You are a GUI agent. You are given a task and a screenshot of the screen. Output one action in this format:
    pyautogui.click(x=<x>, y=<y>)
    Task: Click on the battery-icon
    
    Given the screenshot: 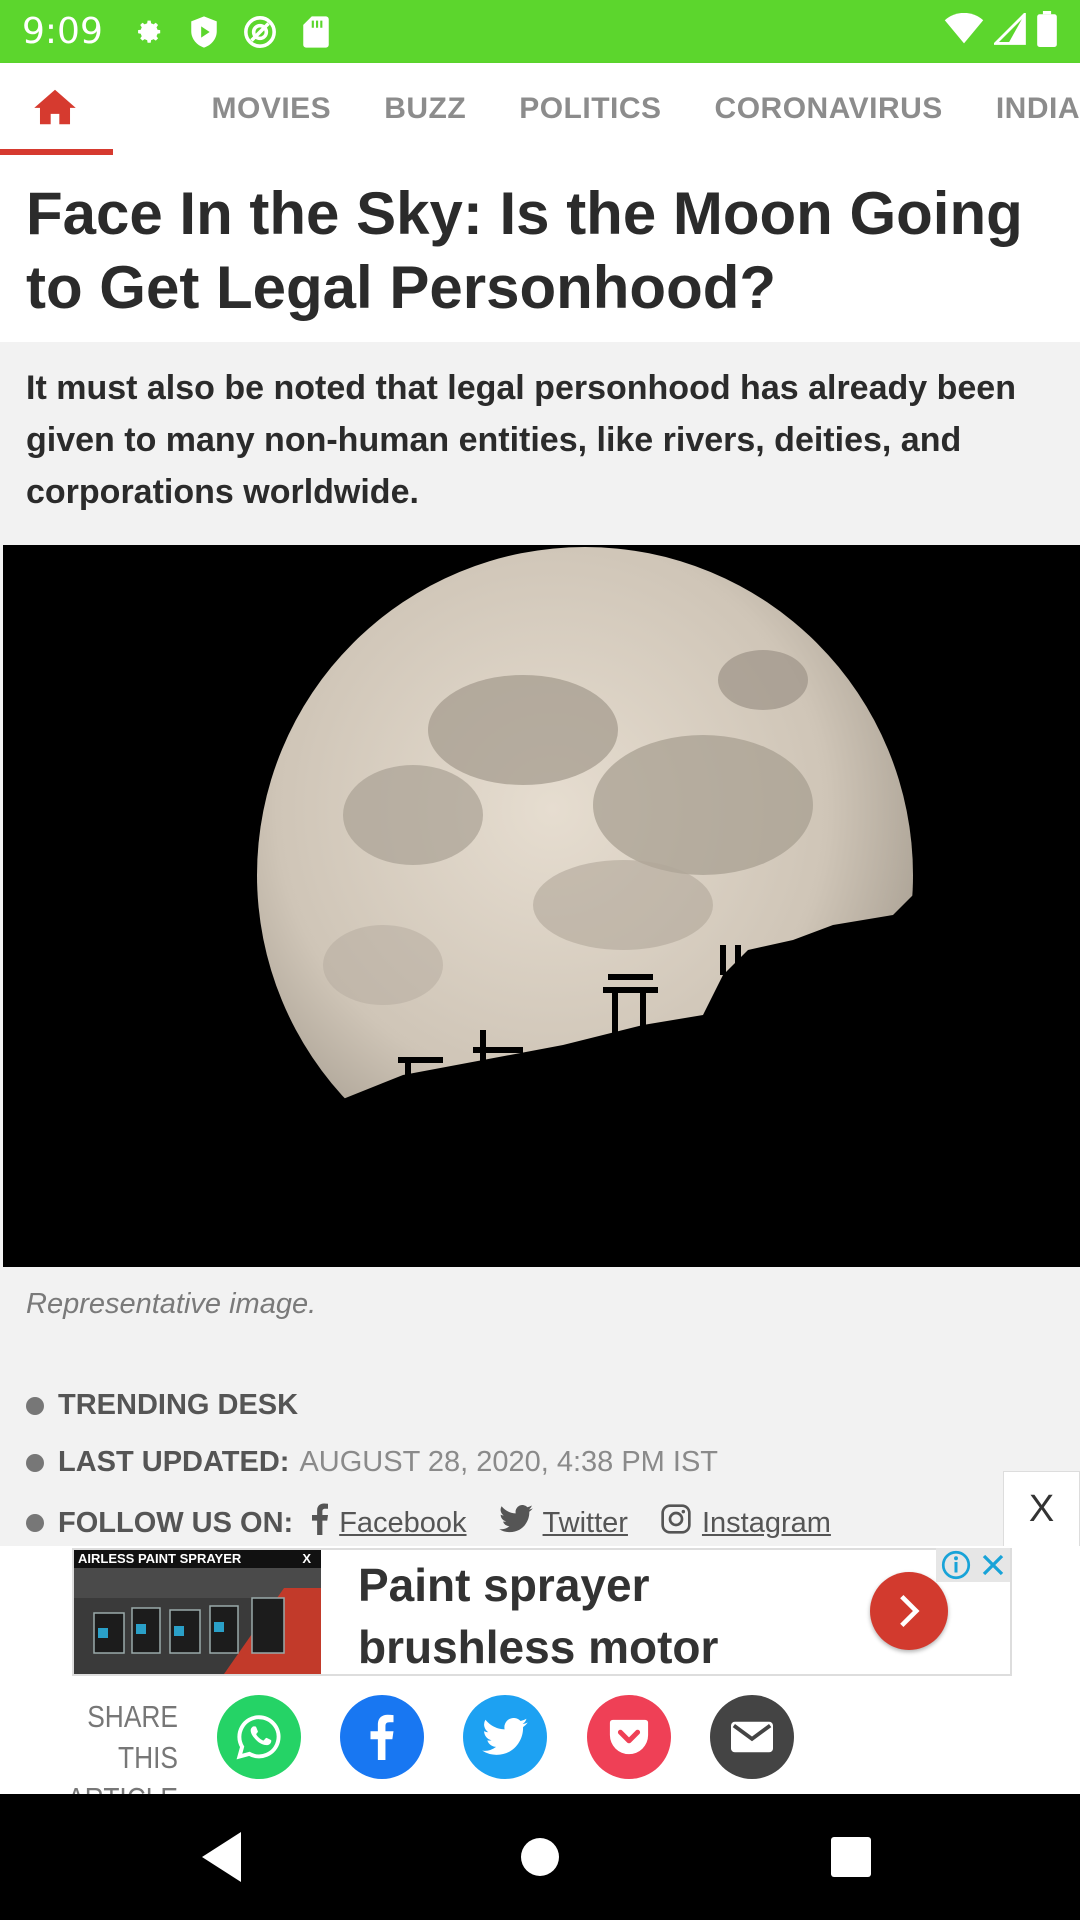 What is the action you would take?
    pyautogui.click(x=1047, y=31)
    